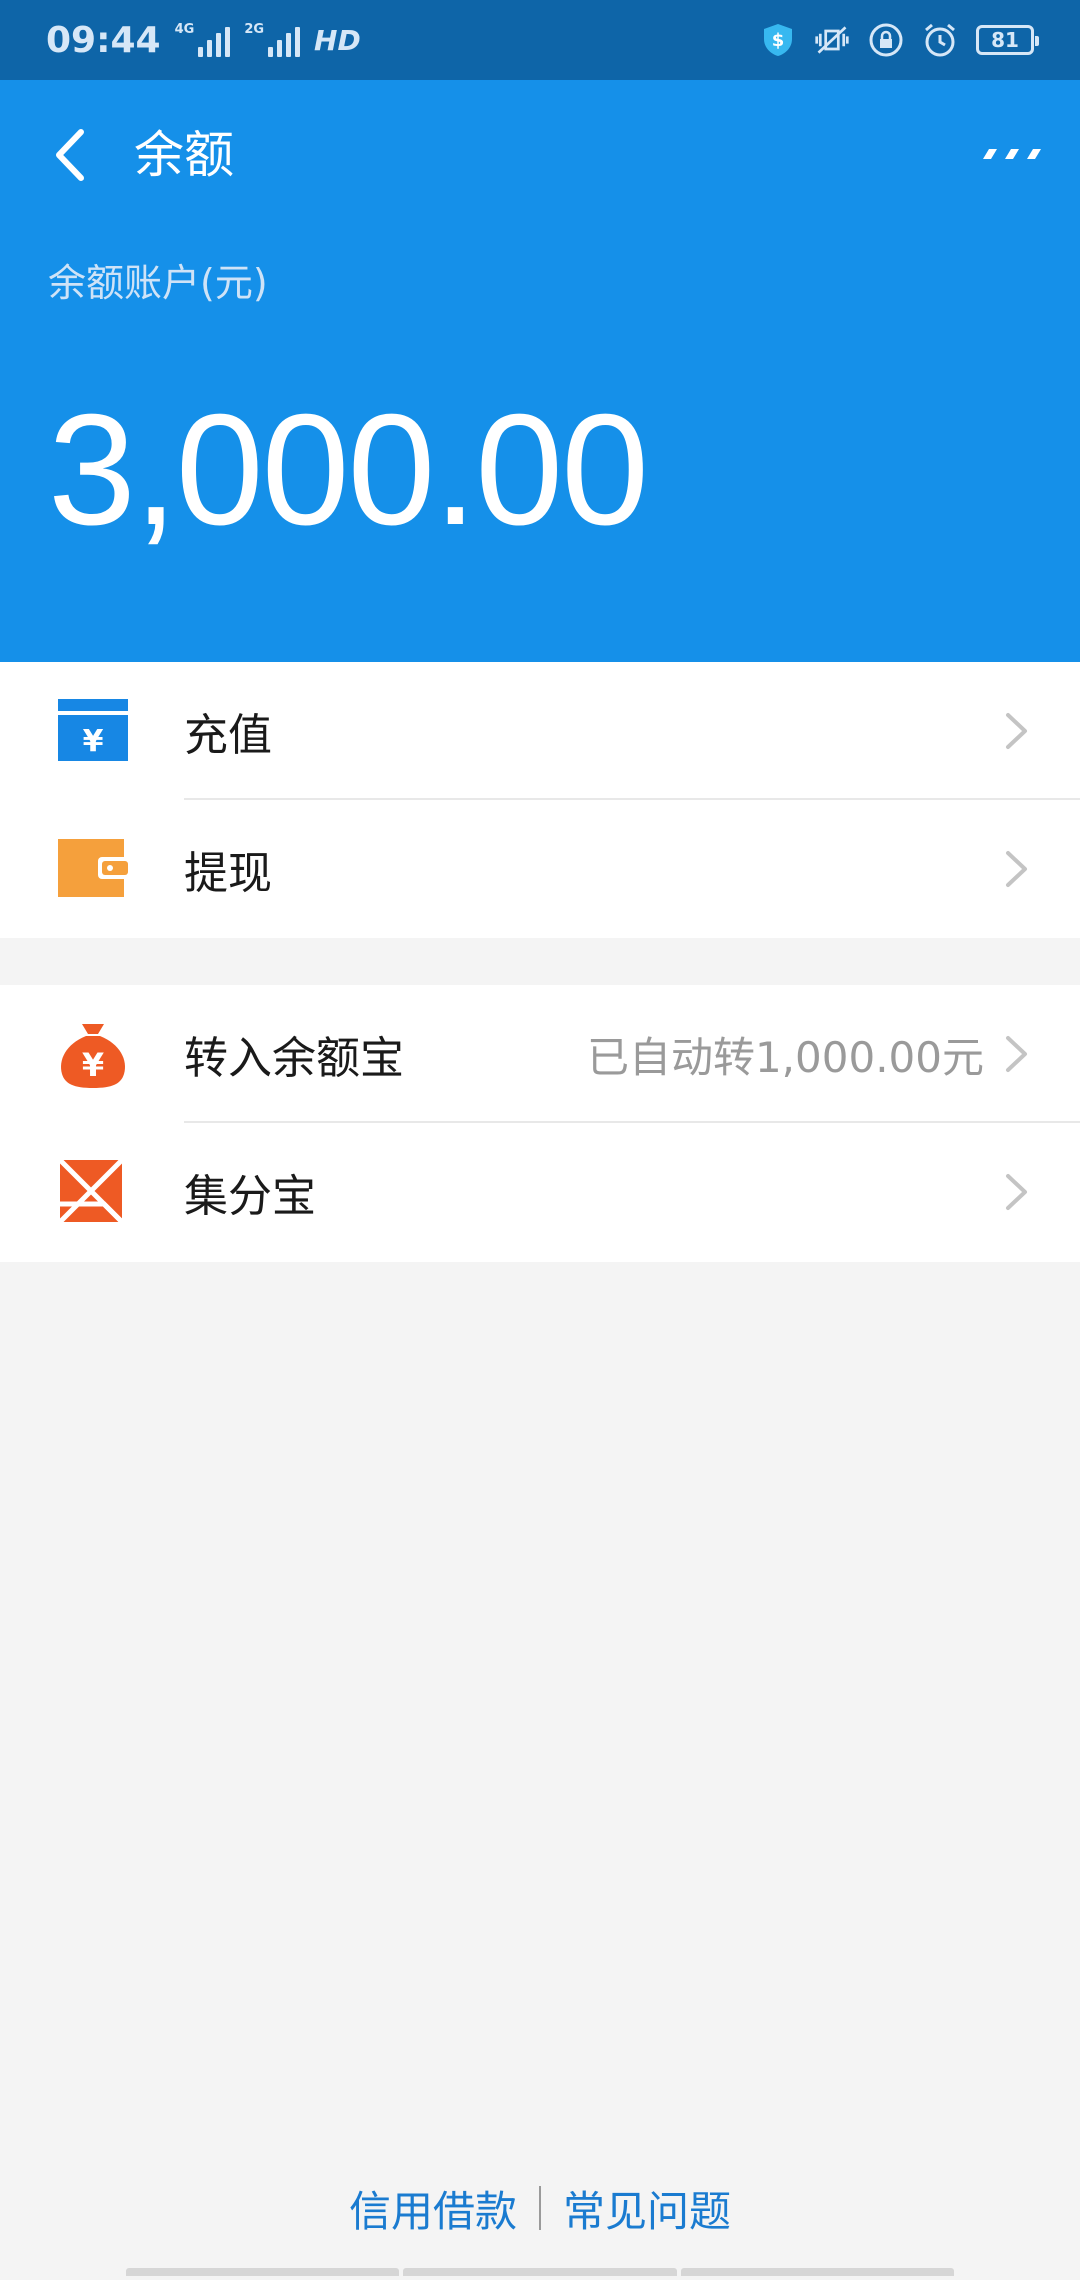 The height and width of the screenshot is (2280, 1080). What do you see at coordinates (250, 1196) in the screenshot?
I see `list-item-label: 集分宝` at bounding box center [250, 1196].